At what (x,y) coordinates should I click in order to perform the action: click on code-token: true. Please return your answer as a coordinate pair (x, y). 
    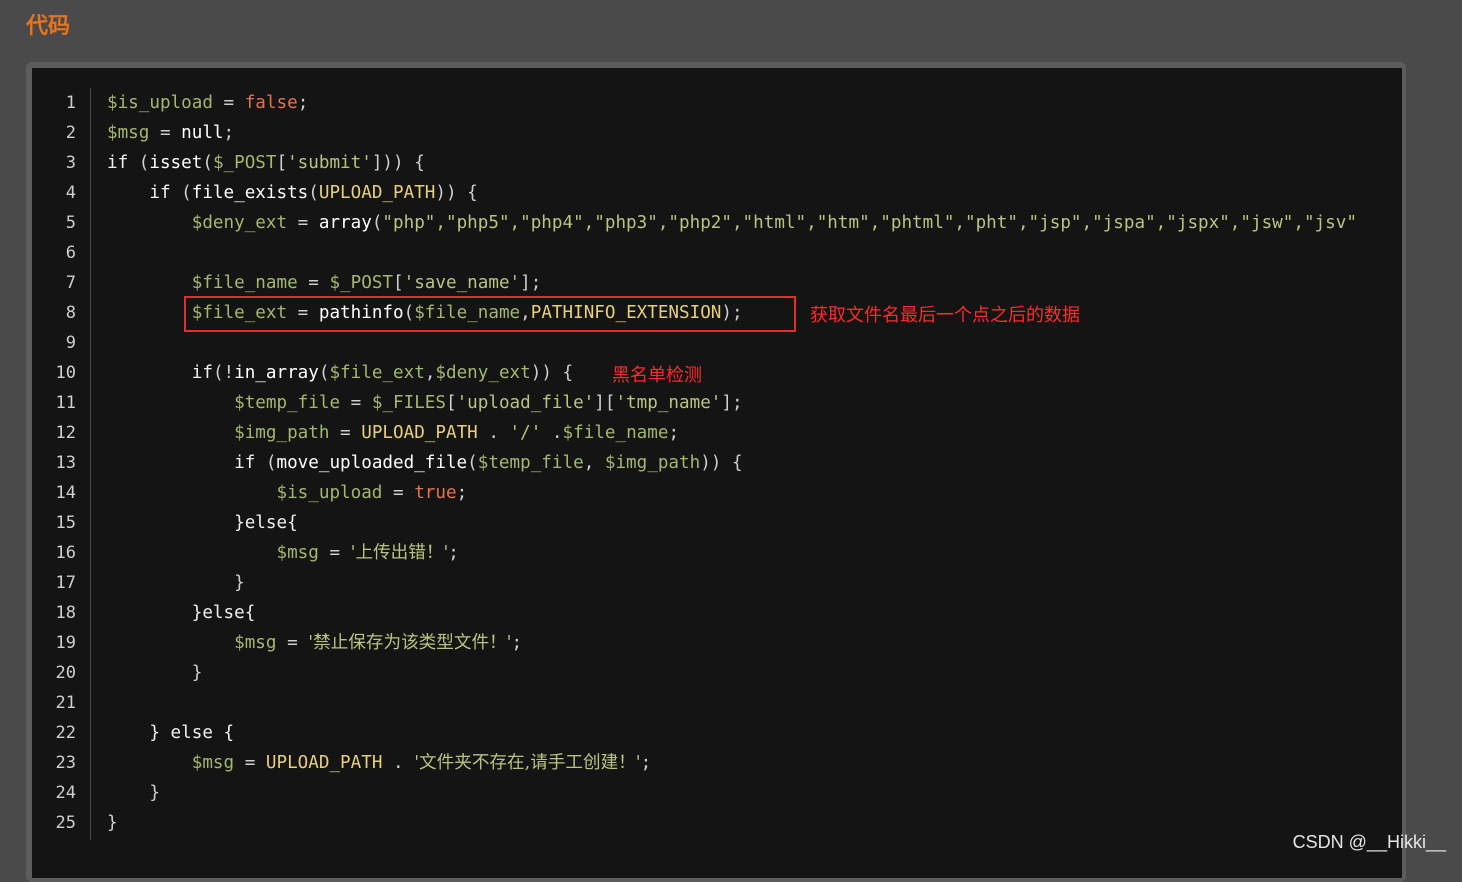
    Looking at the image, I should click on (435, 493).